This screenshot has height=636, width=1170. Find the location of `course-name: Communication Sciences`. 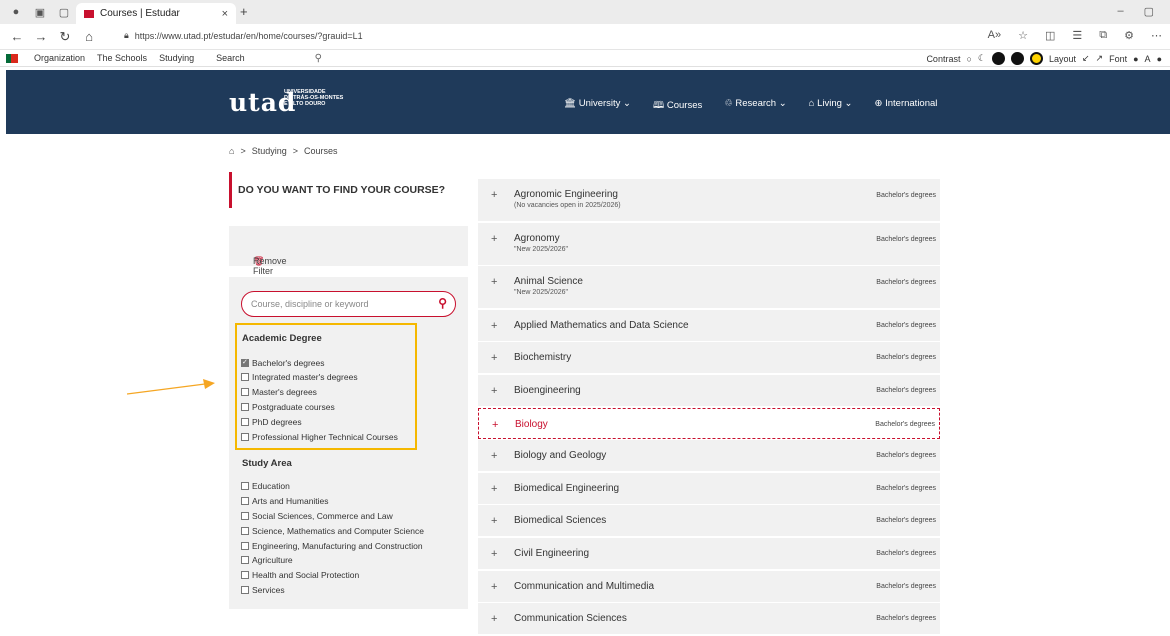

course-name: Communication Sciences is located at coordinates (570, 618).